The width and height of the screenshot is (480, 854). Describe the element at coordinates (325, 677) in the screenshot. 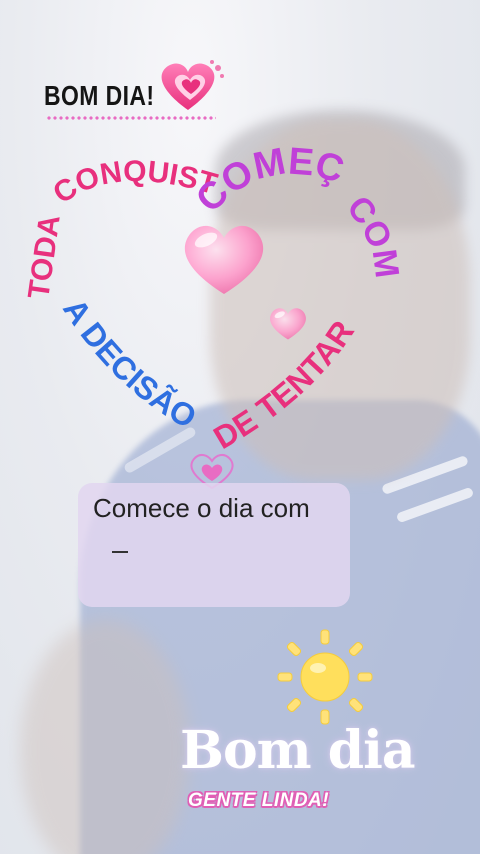

I see `sun-icon` at that location.